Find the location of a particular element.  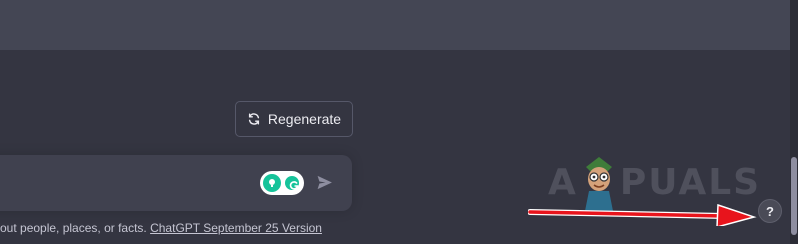

regenerate-button: Regenerate is located at coordinates (294, 119).